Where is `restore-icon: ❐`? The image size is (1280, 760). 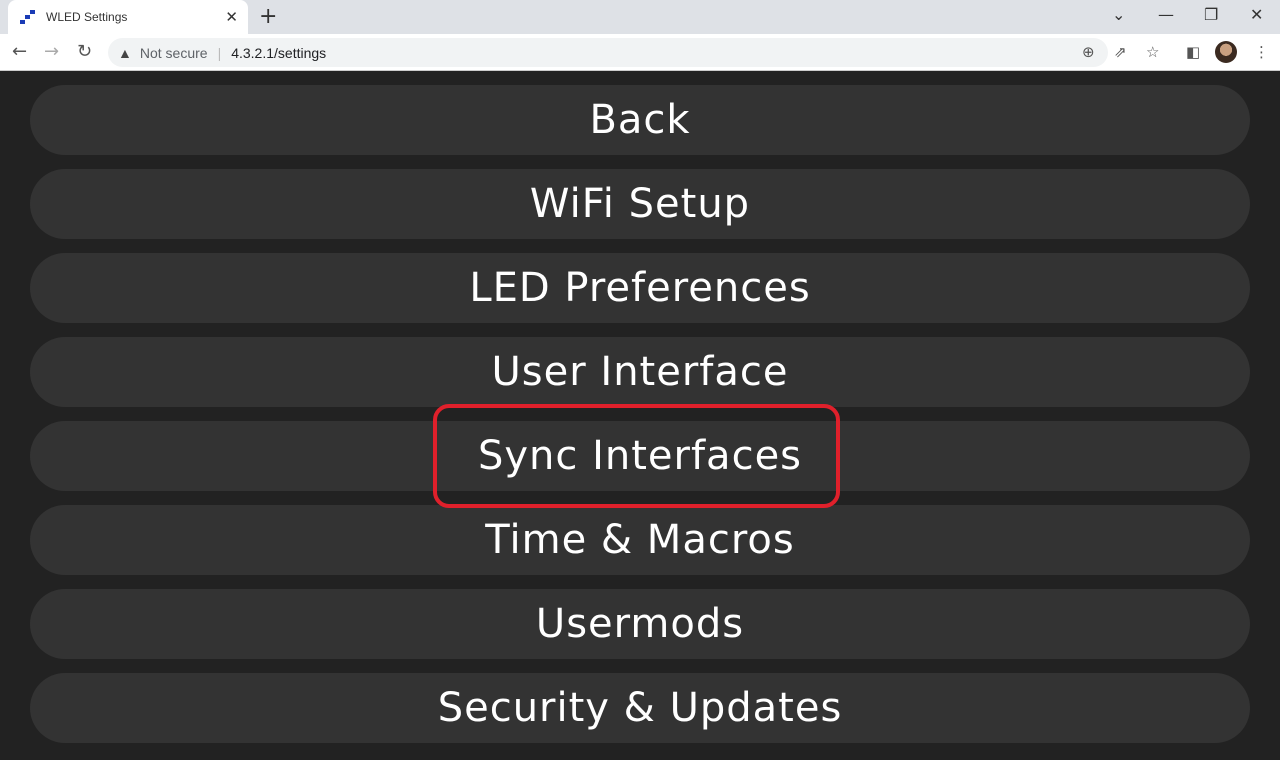 restore-icon: ❐ is located at coordinates (1211, 14).